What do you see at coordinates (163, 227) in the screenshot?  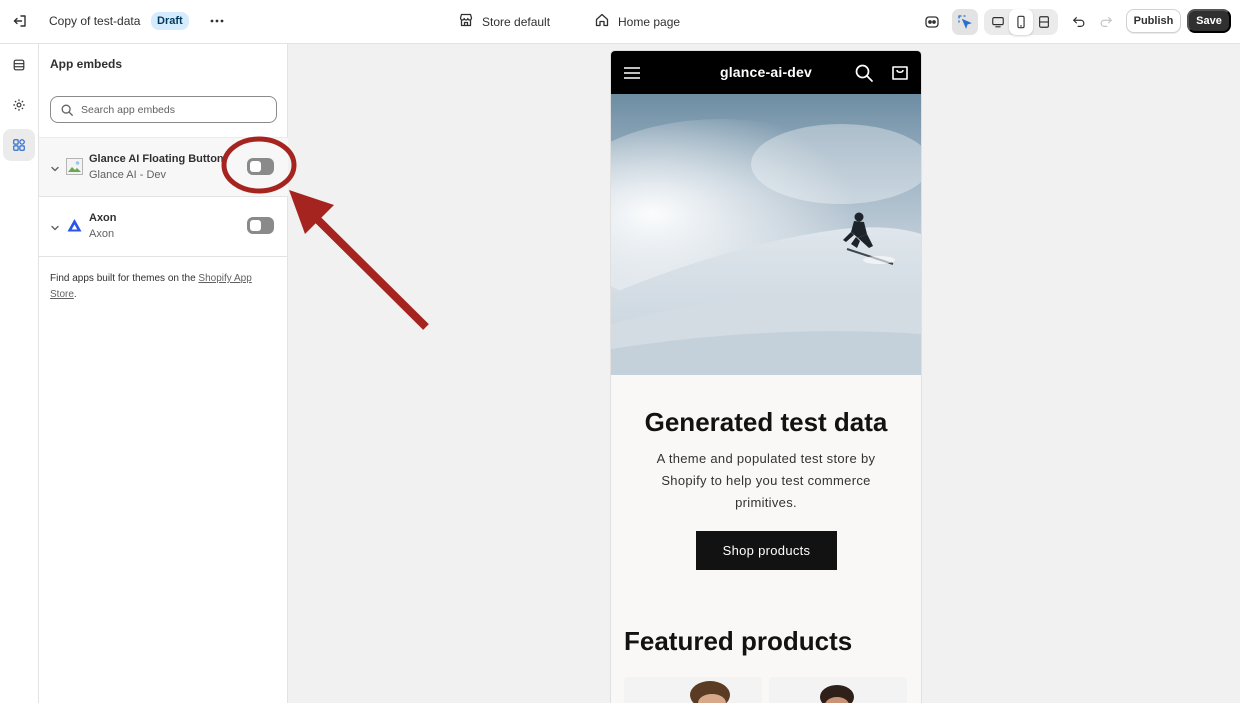 I see `app-embed-item: Axon Axon` at bounding box center [163, 227].